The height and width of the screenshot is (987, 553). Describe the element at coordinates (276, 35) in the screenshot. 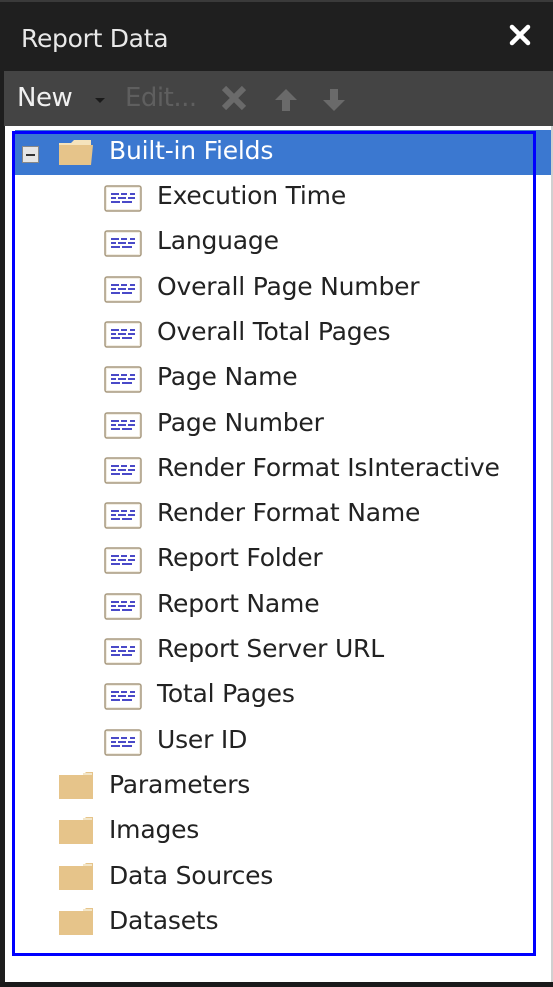

I see `title-bar: Report Data` at that location.